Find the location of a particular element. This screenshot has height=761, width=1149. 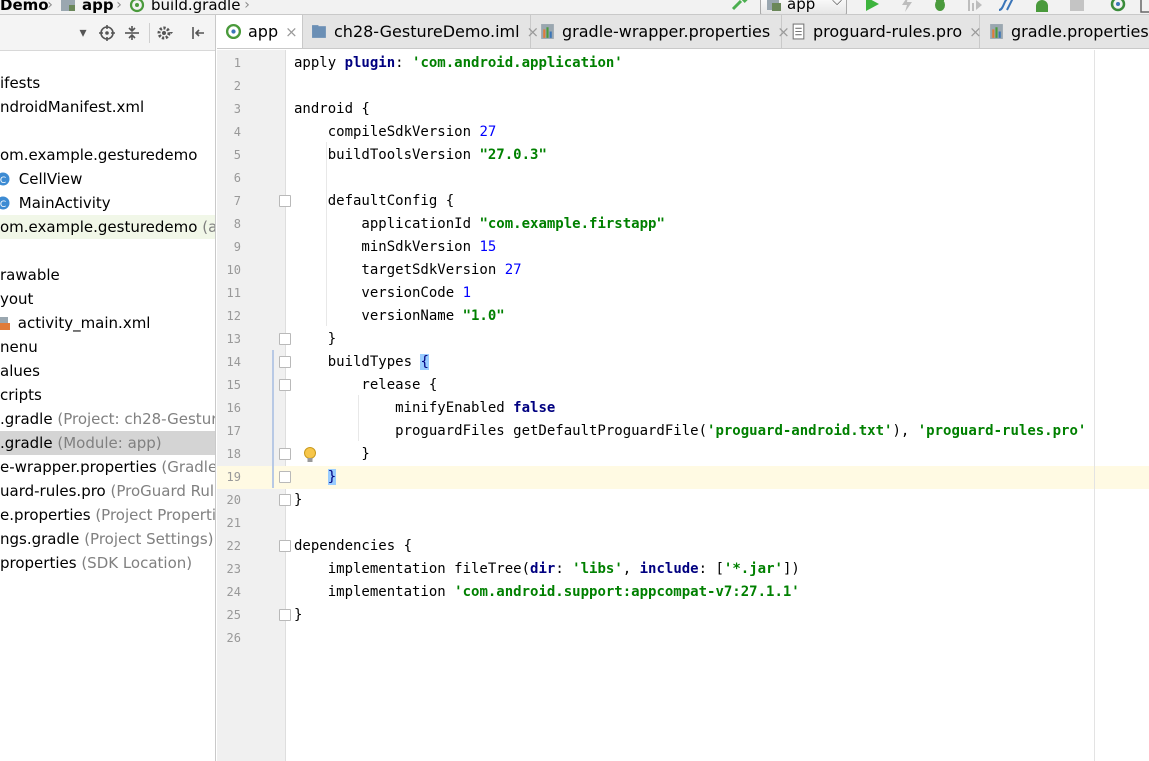

breadcrumb-item-module: app is located at coordinates (87, 7).